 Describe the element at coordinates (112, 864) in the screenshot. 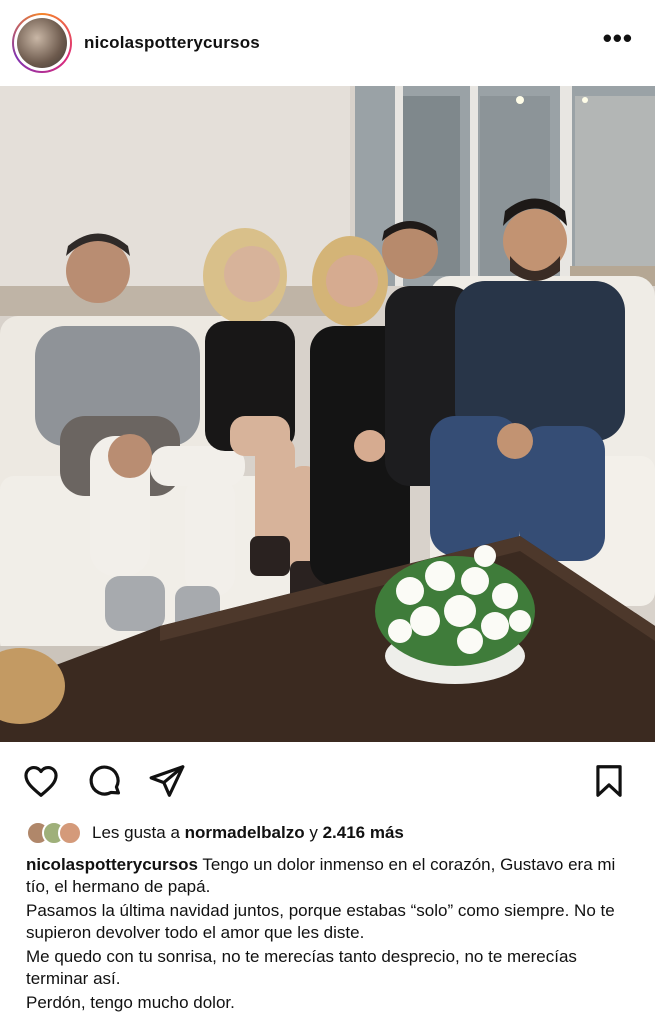

I see `caption-username: nicolaspotterycursos` at that location.